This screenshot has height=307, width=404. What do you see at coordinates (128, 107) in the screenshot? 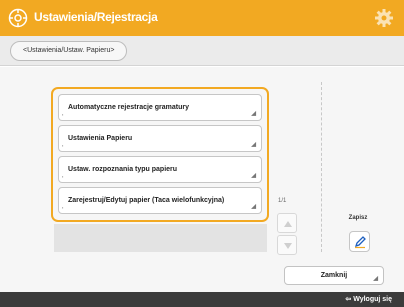
I see `menu-item-label: Automatyczne rejestracje gramatury` at bounding box center [128, 107].